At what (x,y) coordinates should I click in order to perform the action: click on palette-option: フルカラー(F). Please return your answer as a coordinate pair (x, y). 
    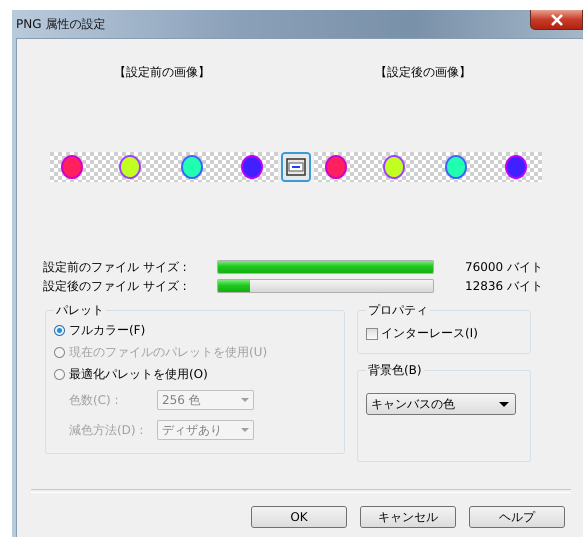
    Looking at the image, I should click on (195, 330).